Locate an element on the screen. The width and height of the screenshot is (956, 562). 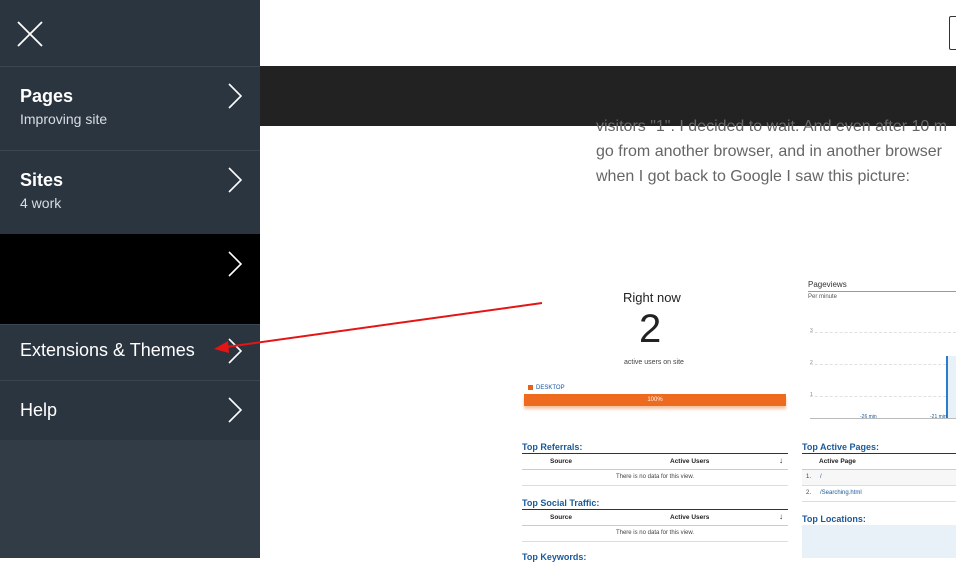
annotation-arrow is located at coordinates (378, 327).